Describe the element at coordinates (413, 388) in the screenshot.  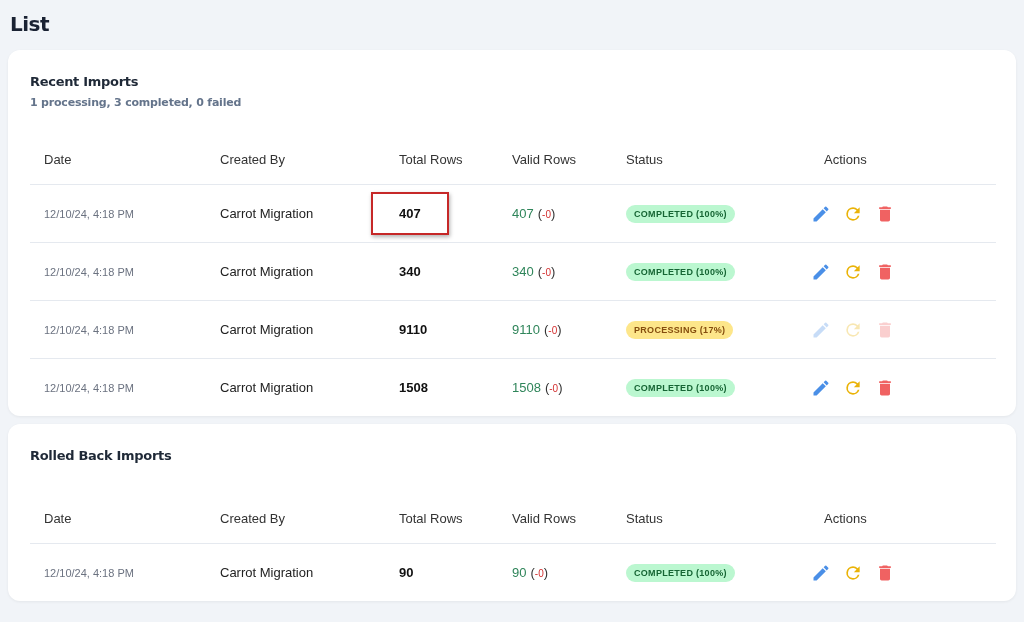
I see `total-rows-value: 1508` at that location.